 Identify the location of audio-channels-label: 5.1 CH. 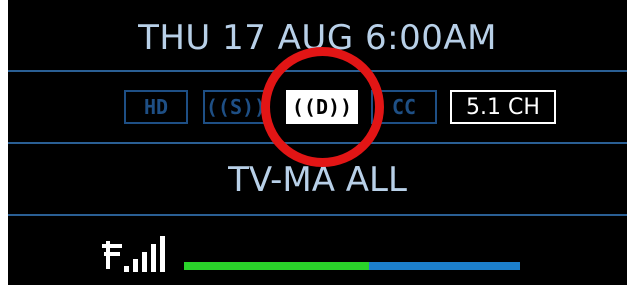
(503, 107).